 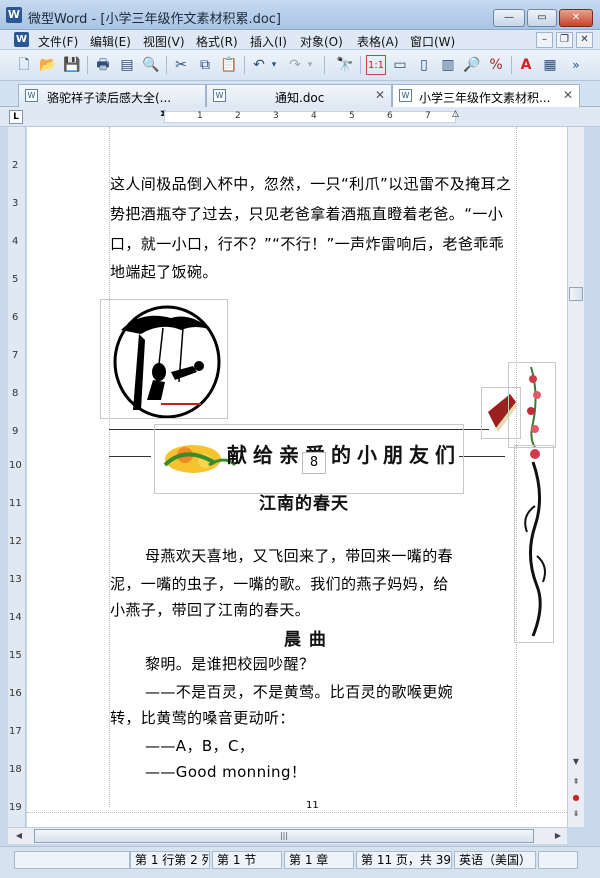 I want to click on zoom-icon: 🔎, so click(x=472, y=65).